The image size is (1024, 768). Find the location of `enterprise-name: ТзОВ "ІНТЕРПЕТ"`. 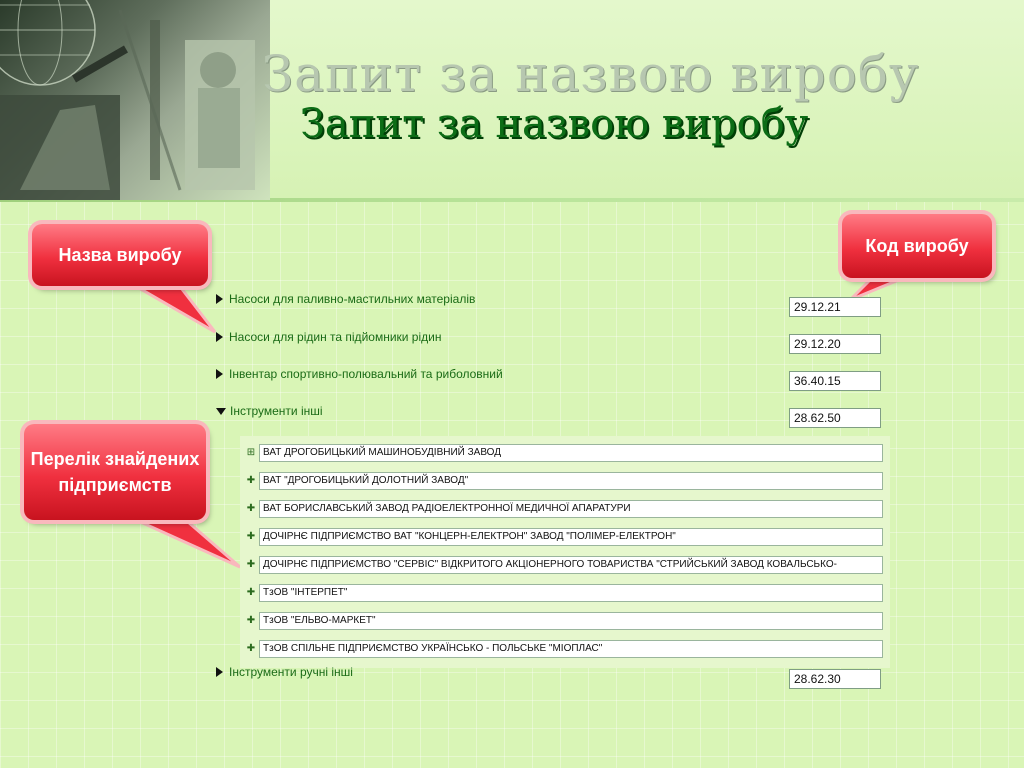

enterprise-name: ТзОВ "ІНТЕРПЕТ" is located at coordinates (571, 593).